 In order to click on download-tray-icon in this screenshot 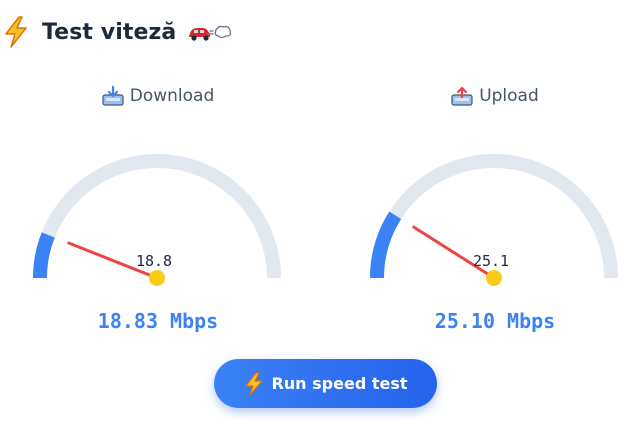, I will do `click(113, 96)`.